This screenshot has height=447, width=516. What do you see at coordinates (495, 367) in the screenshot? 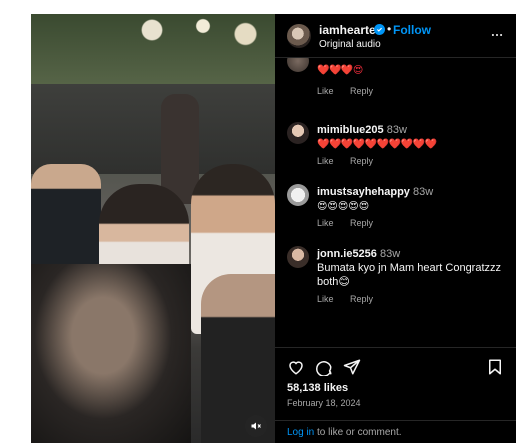
I see `bookmark-icon` at bounding box center [495, 367].